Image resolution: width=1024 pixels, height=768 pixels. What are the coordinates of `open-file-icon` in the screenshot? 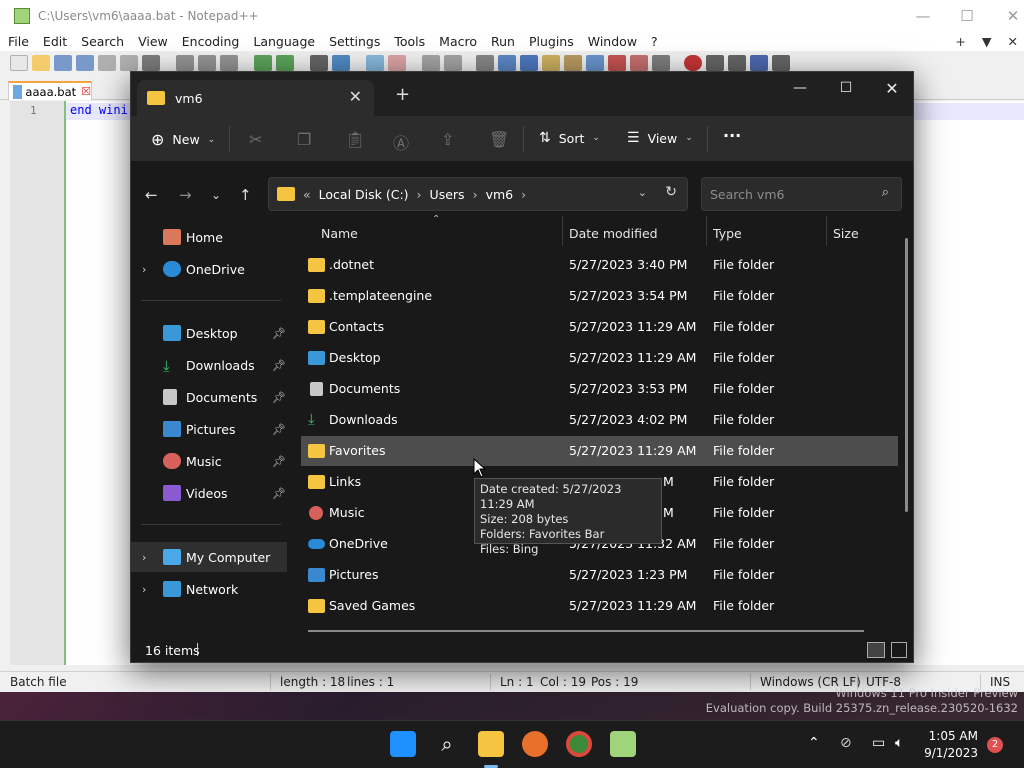 It's located at (41, 63).